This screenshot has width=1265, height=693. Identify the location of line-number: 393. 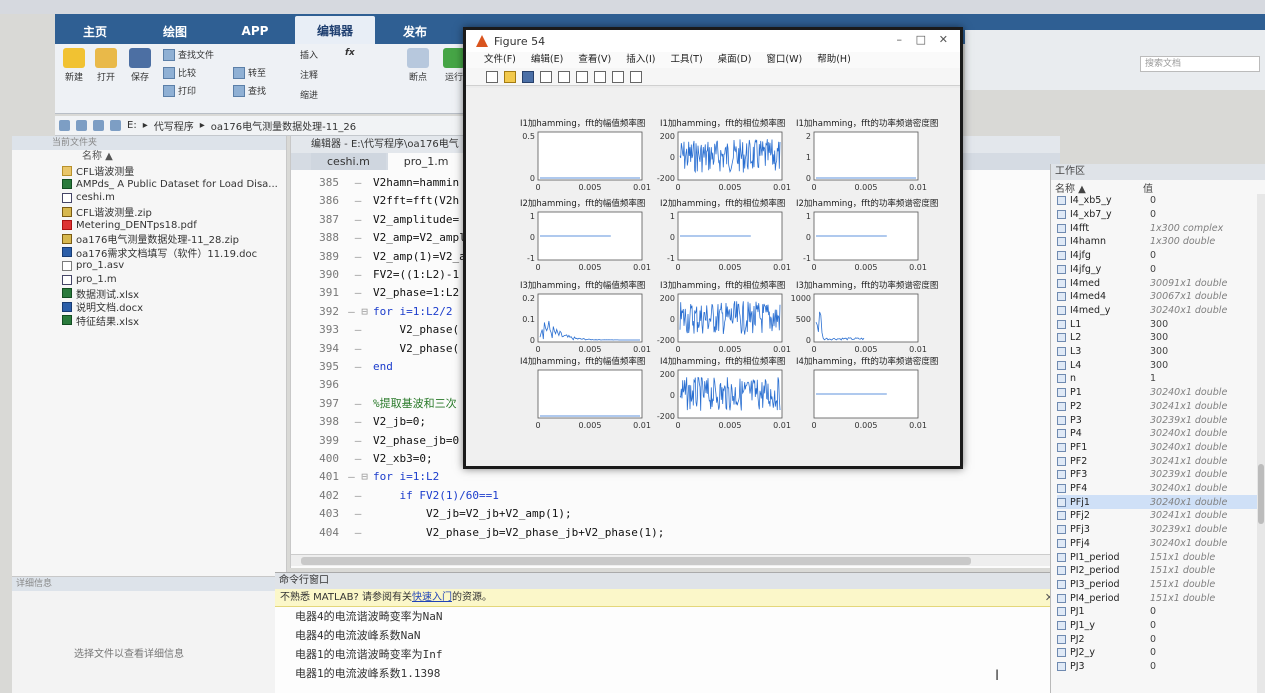
(317, 330).